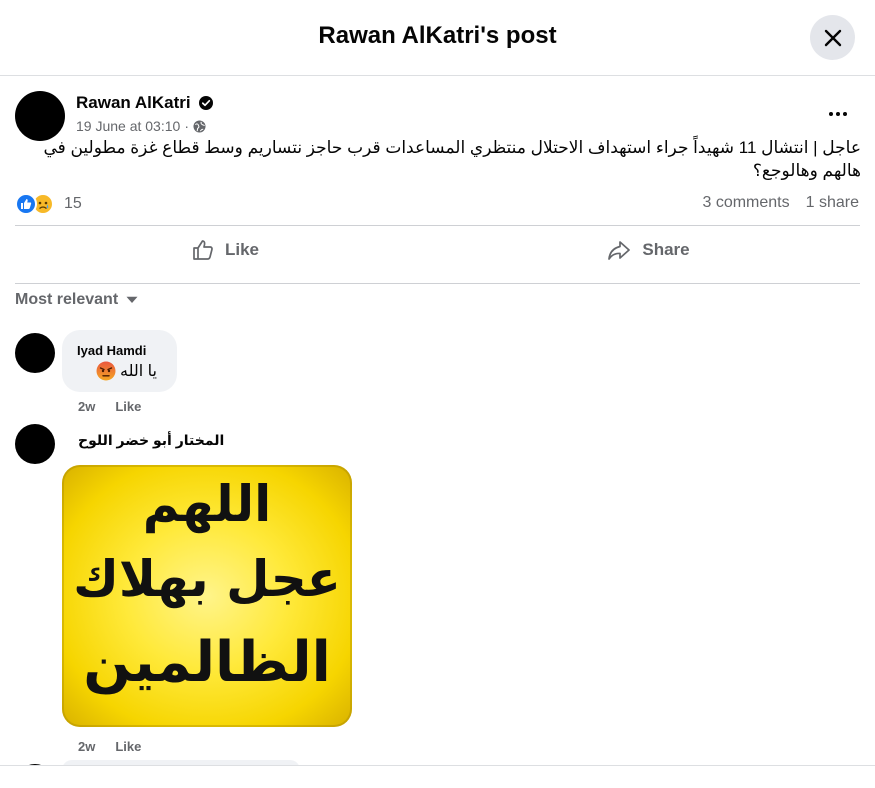 The height and width of the screenshot is (788, 875). What do you see at coordinates (832, 203) in the screenshot?
I see `shares-count: 1 share` at bounding box center [832, 203].